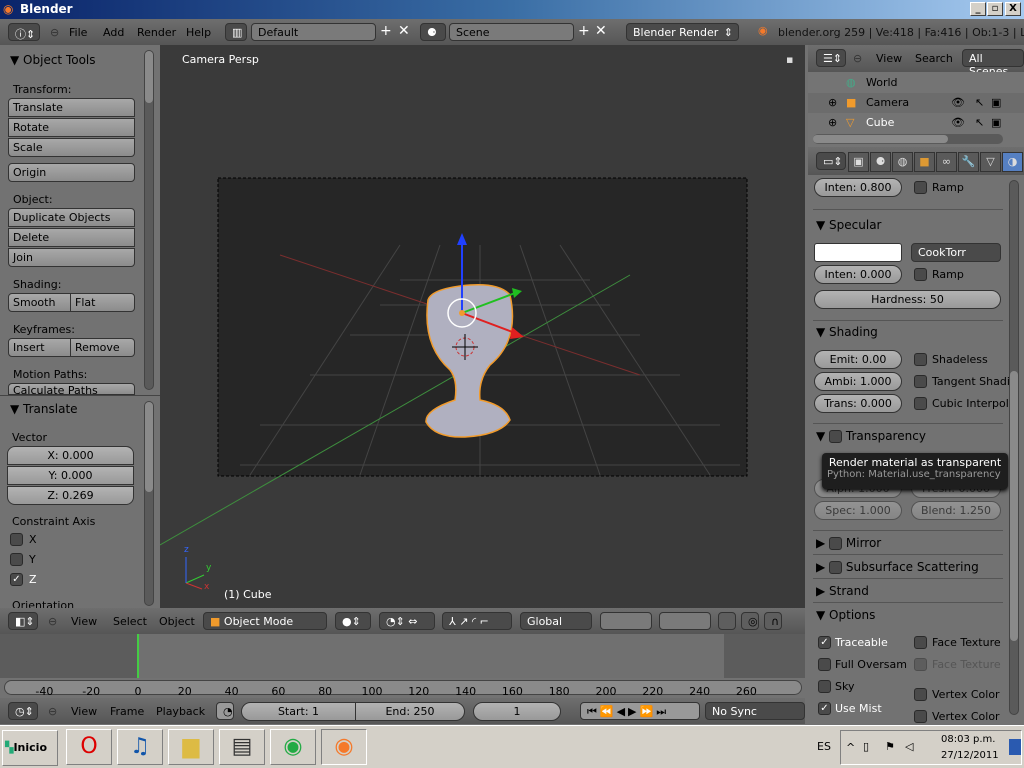 The width and height of the screenshot is (1024, 768). Describe the element at coordinates (113, 32) in the screenshot. I see `menu-add: Add` at that location.